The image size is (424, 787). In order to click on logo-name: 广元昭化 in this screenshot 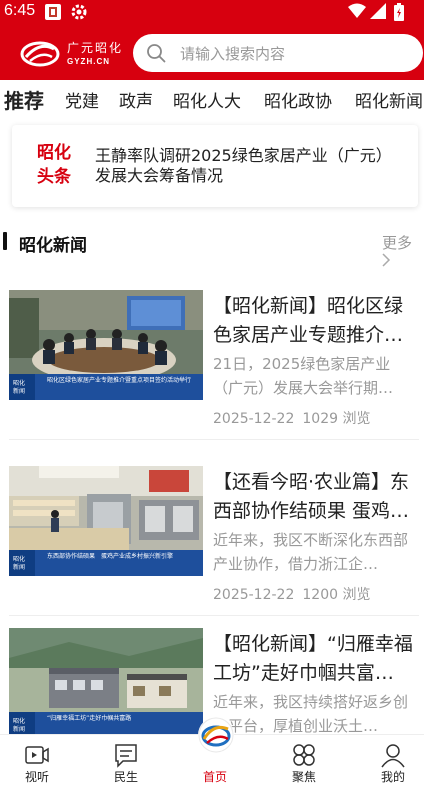, I will do `click(95, 48)`.